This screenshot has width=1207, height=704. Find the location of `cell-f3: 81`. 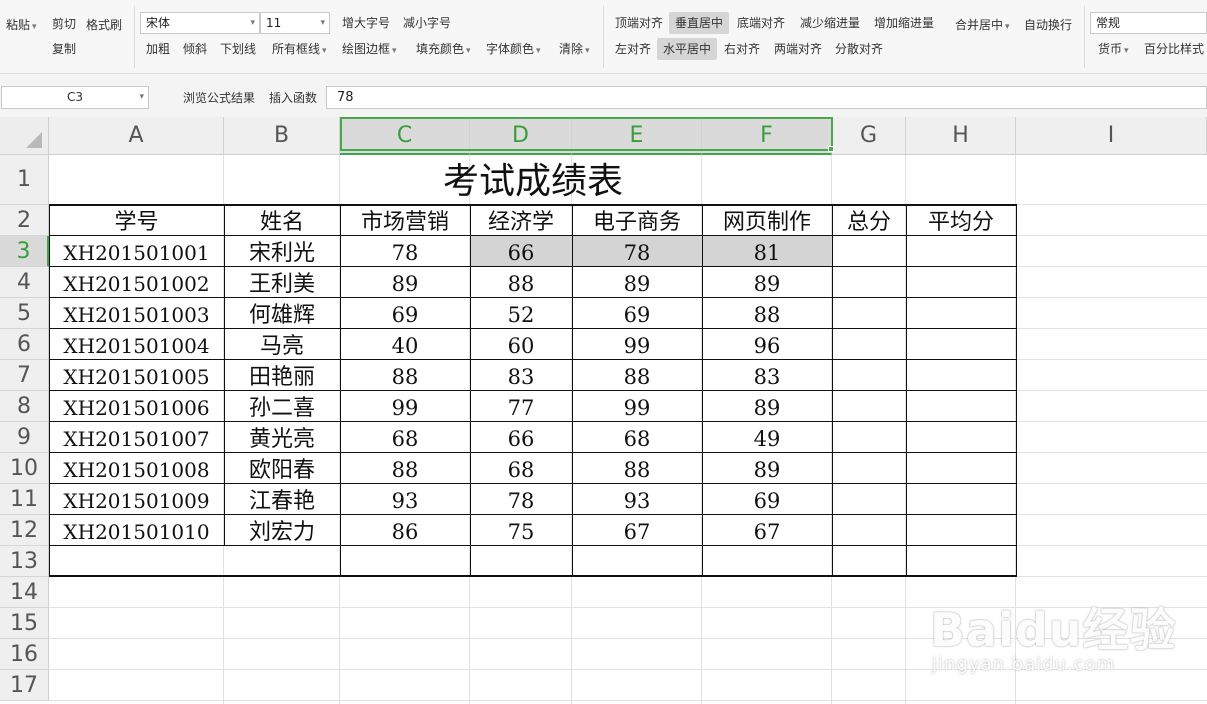

cell-f3: 81 is located at coordinates (767, 251).